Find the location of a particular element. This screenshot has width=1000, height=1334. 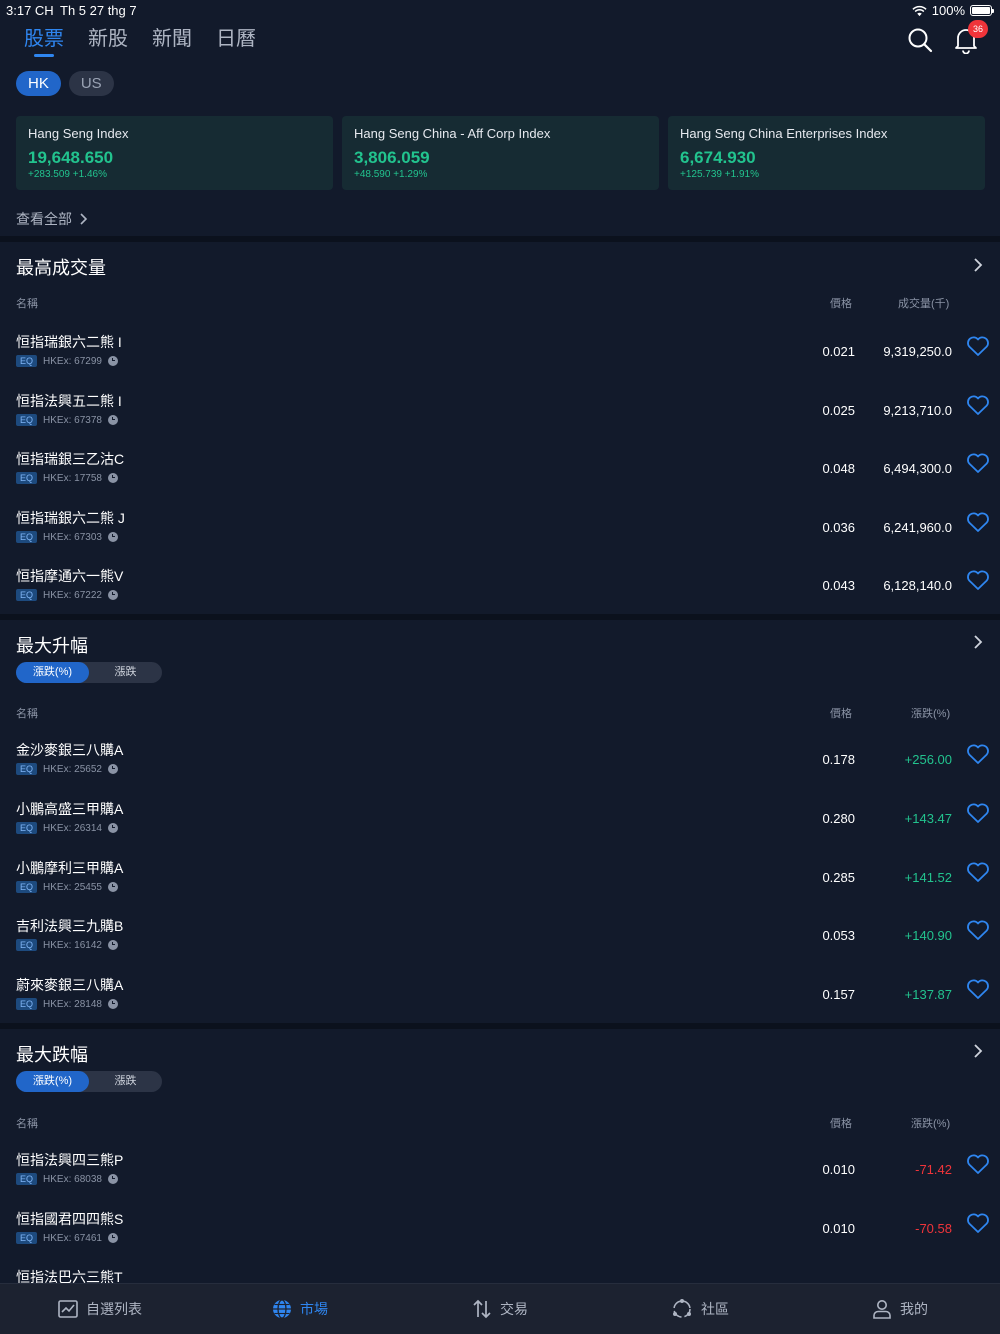

stock-price: 0.280 is located at coordinates (838, 818).